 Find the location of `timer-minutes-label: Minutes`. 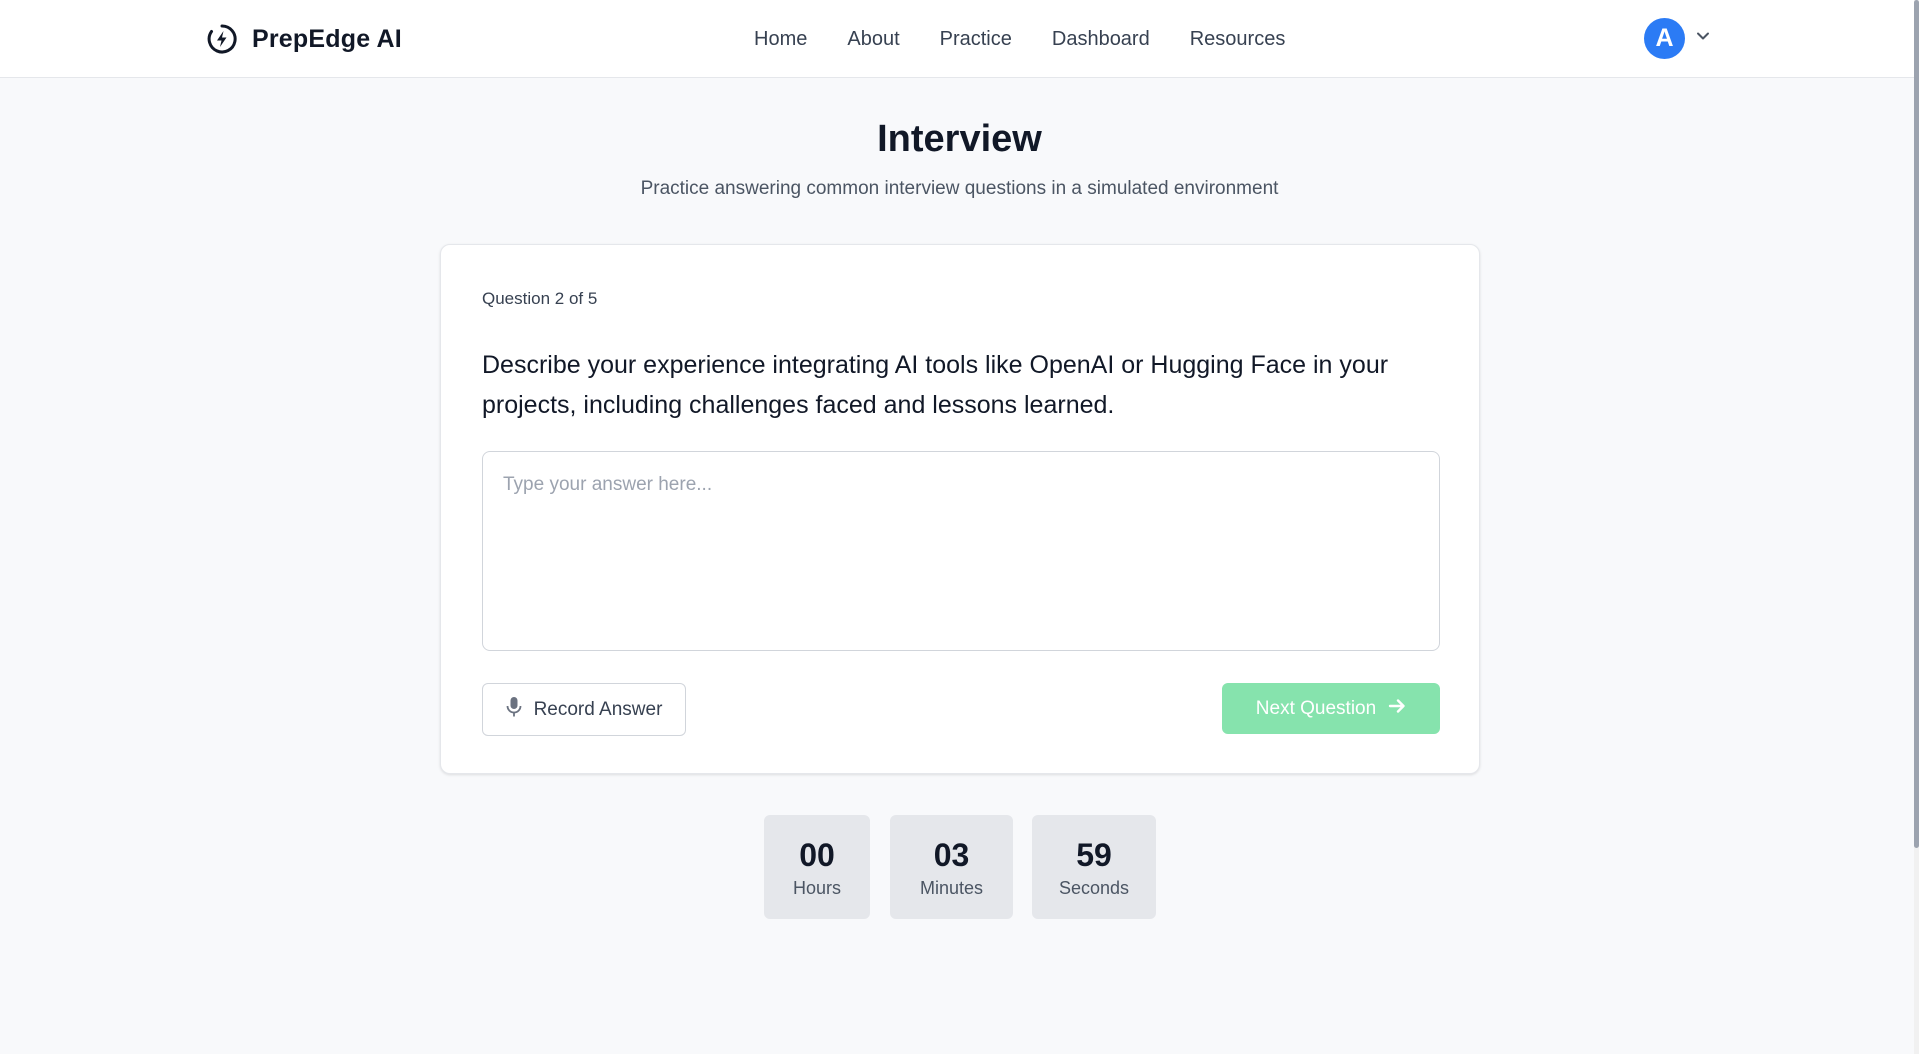

timer-minutes-label: Minutes is located at coordinates (951, 888).